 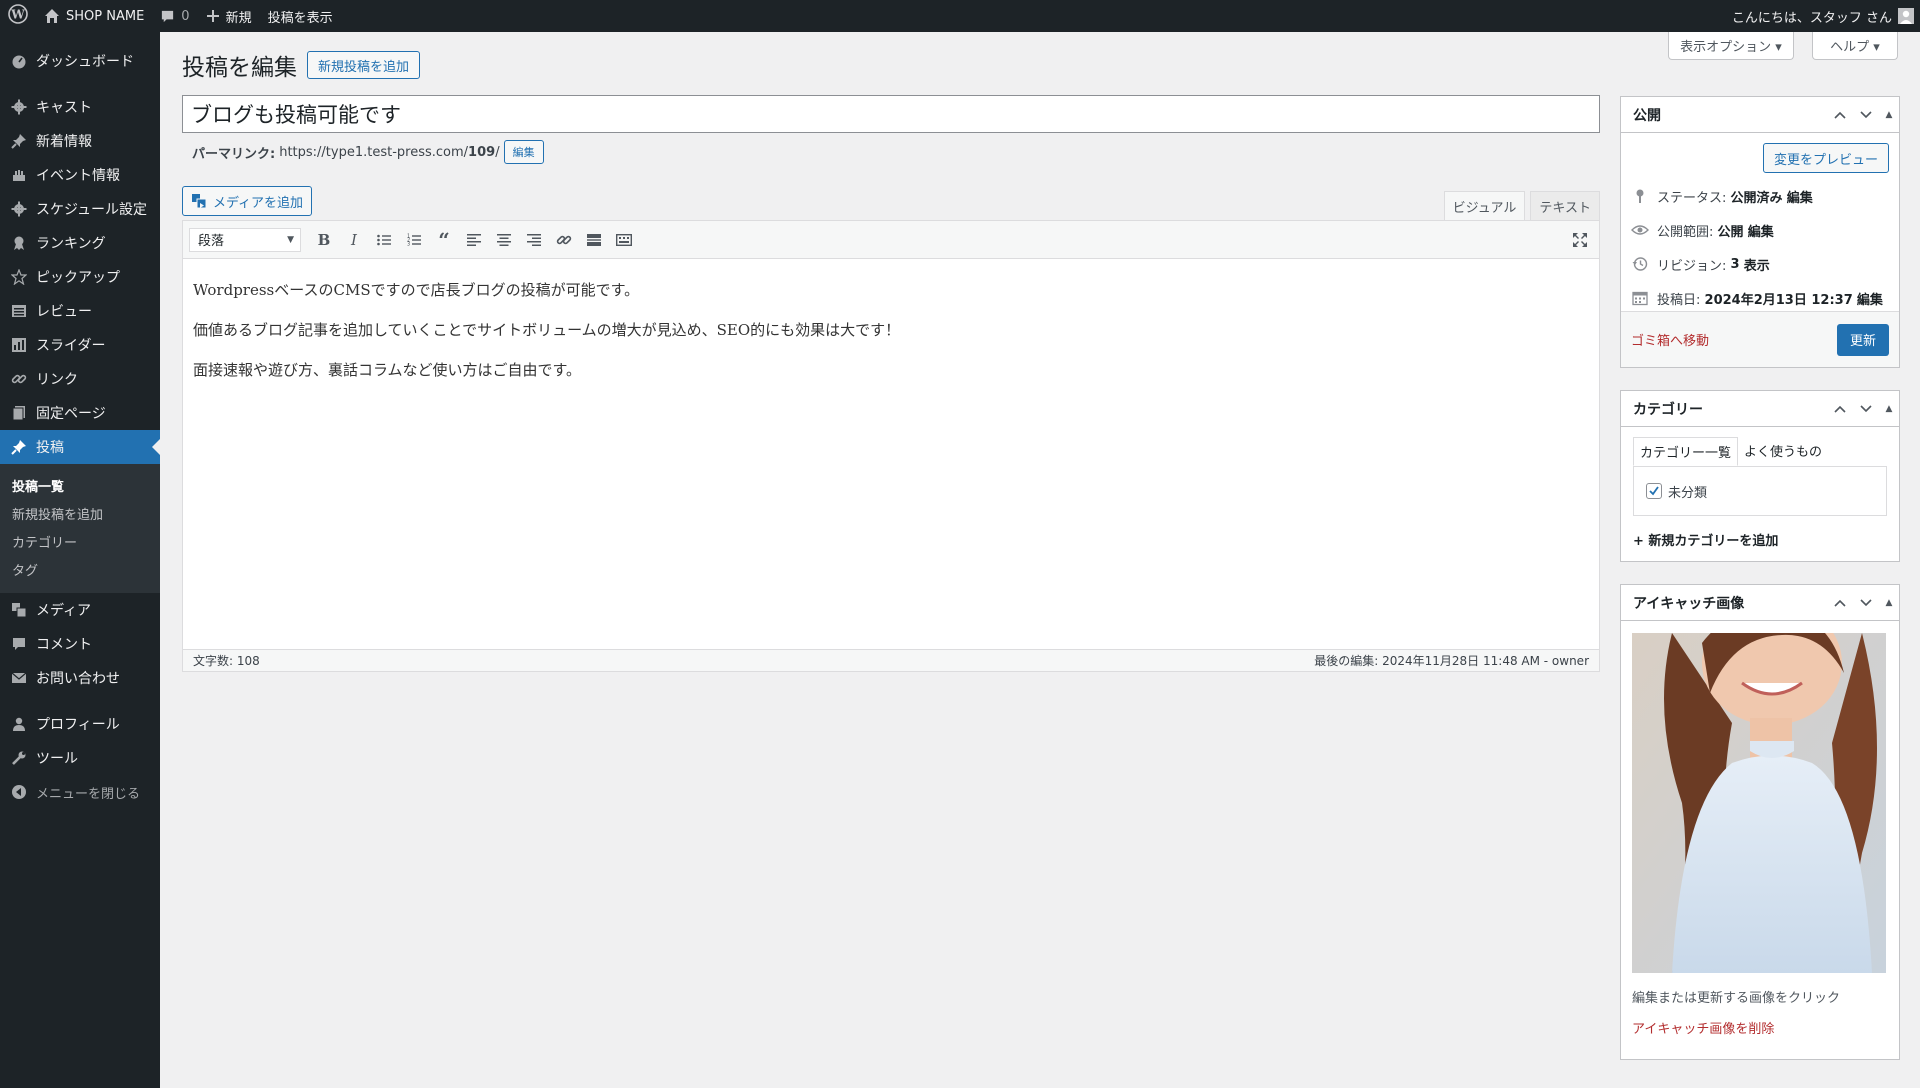 I want to click on sidebar-item-dashboard: ダッシュボード, so click(x=80, y=61).